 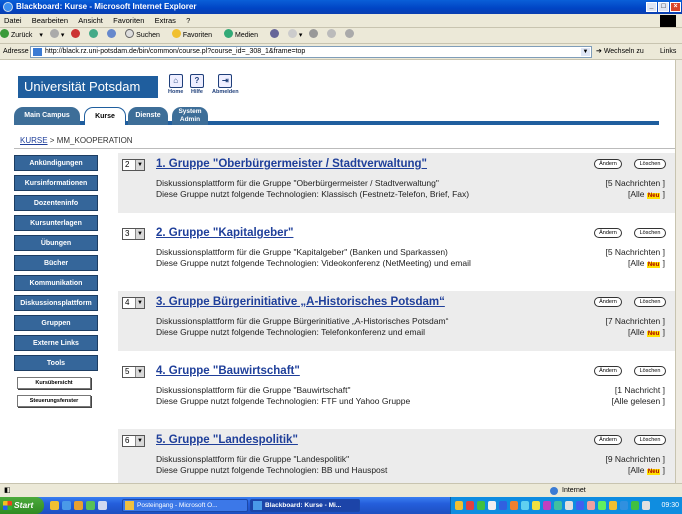 What do you see at coordinates (128, 20) in the screenshot?
I see `menu-favoriten: Favoriten` at bounding box center [128, 20].